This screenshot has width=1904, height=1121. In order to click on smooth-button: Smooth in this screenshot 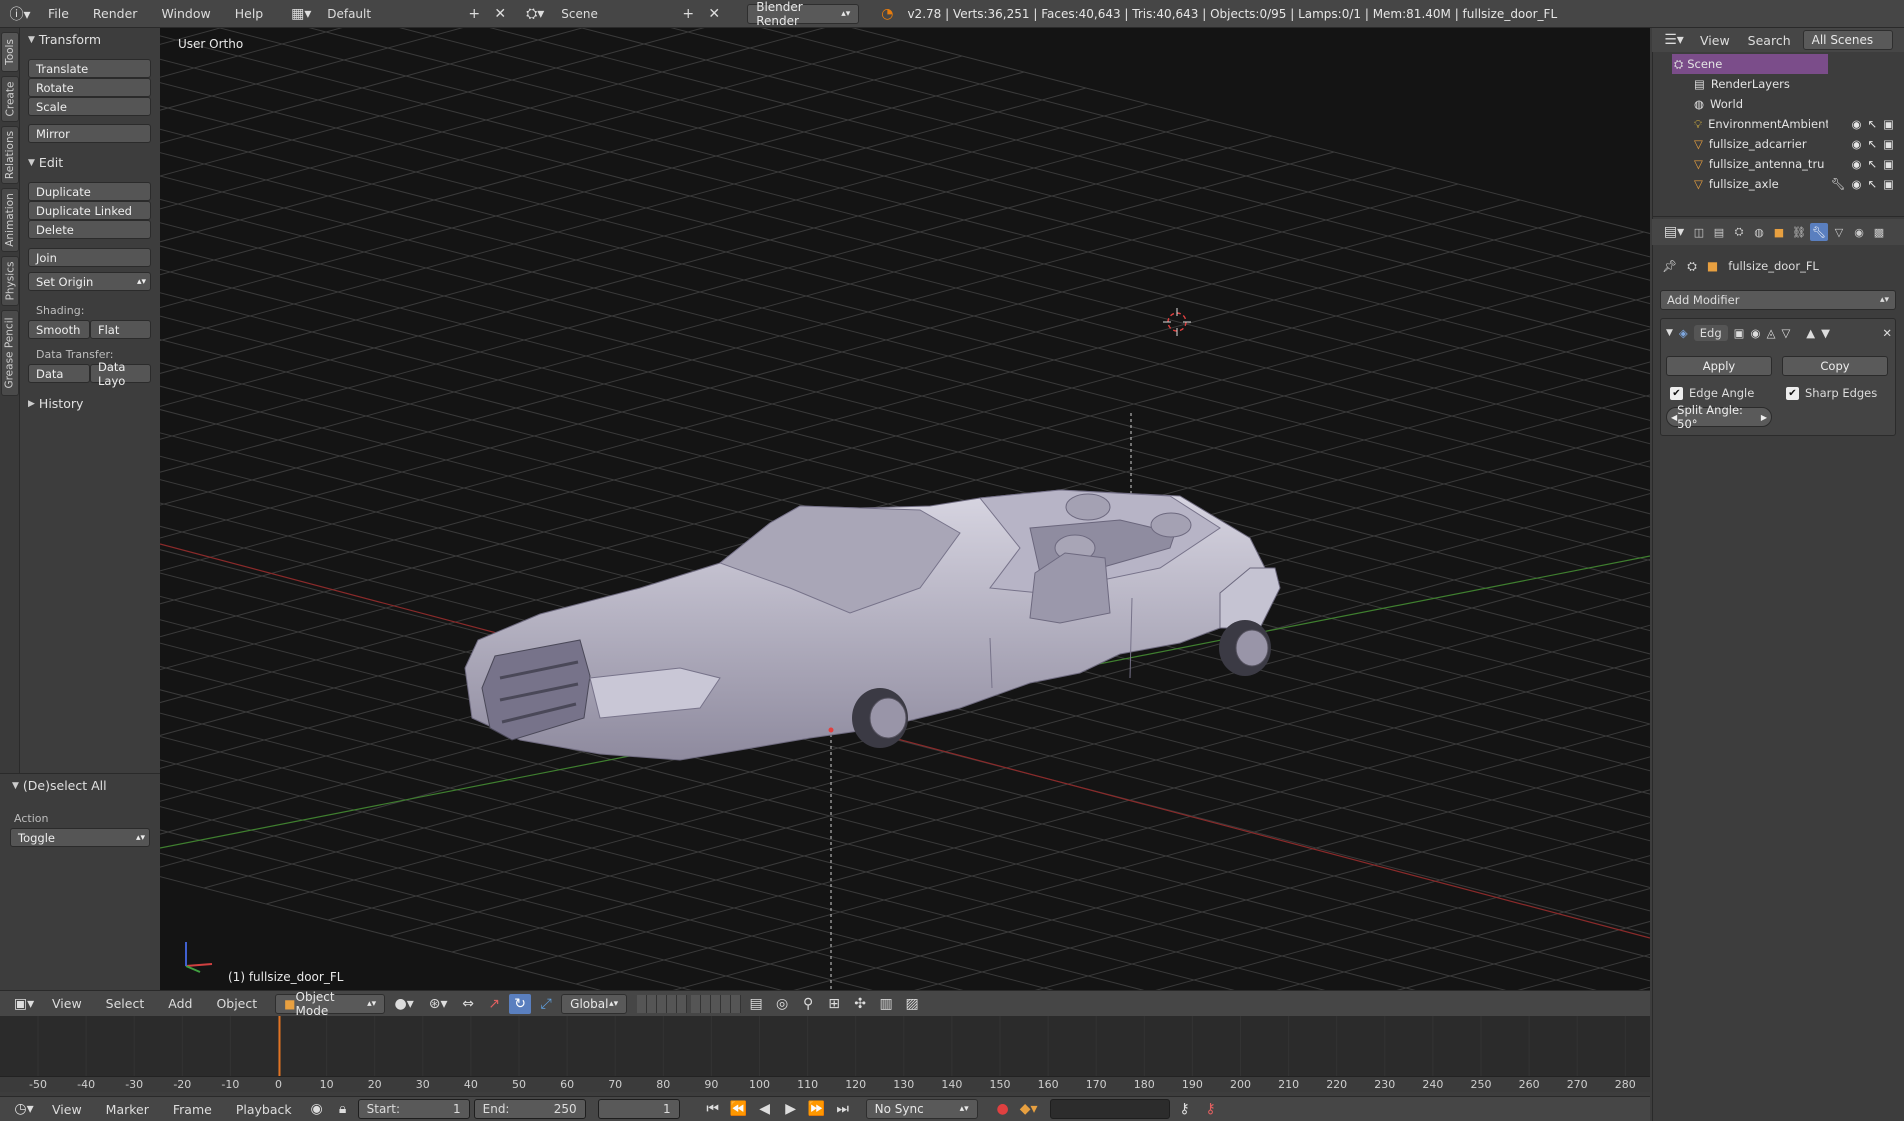, I will do `click(59, 329)`.